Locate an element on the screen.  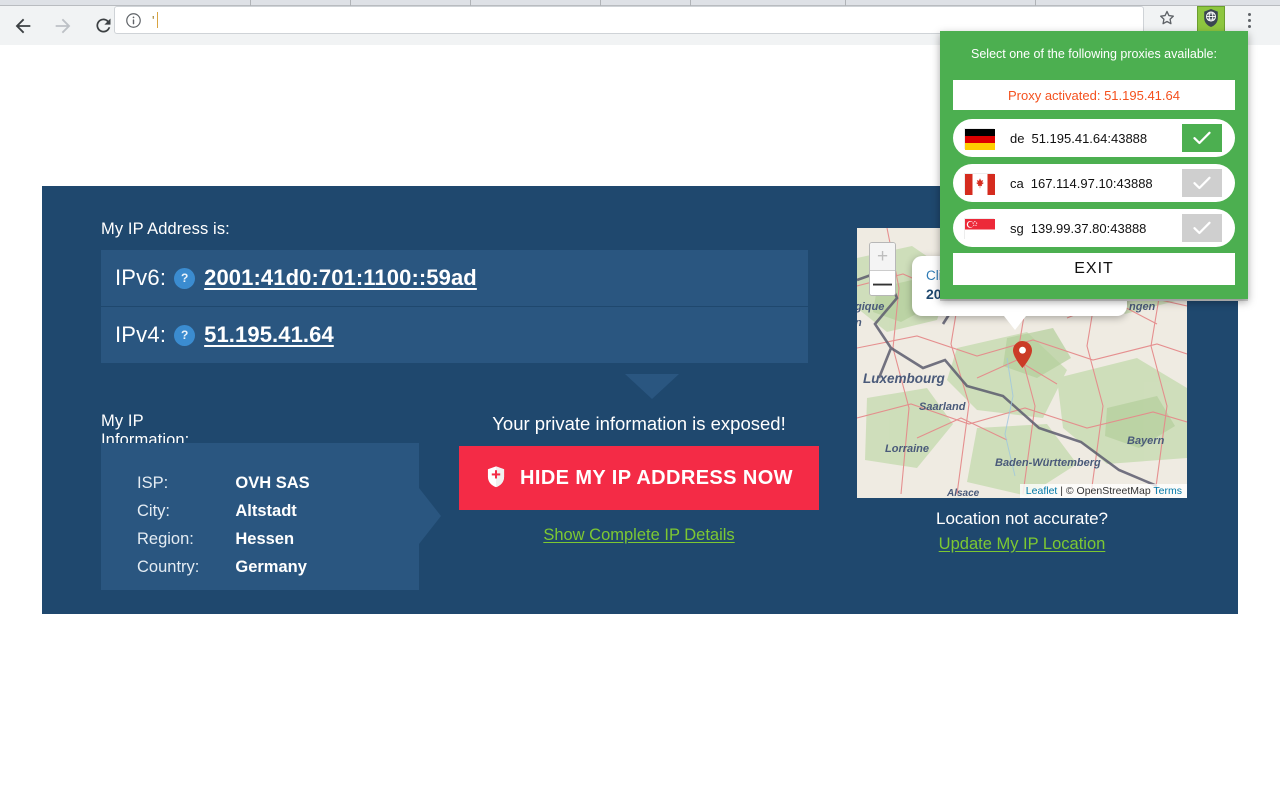
table-row: City: Altstadt is located at coordinates (223, 511).